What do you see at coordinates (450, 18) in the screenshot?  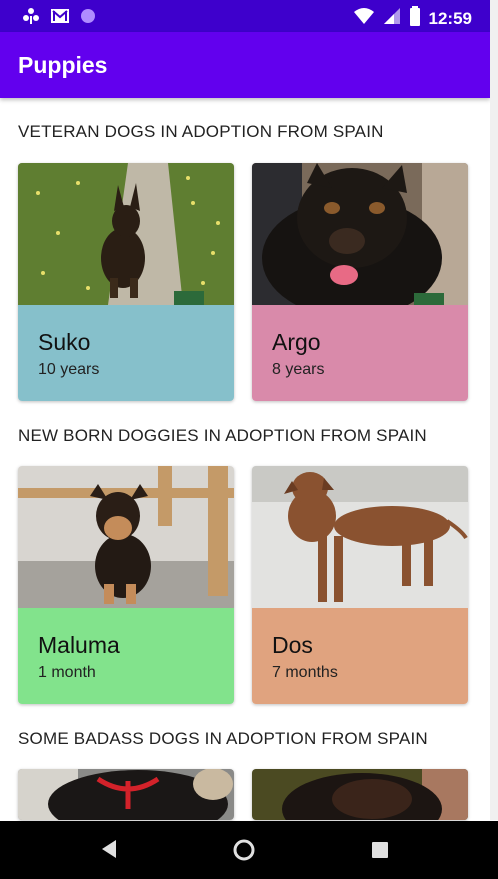 I see `status-time: 12:59` at bounding box center [450, 18].